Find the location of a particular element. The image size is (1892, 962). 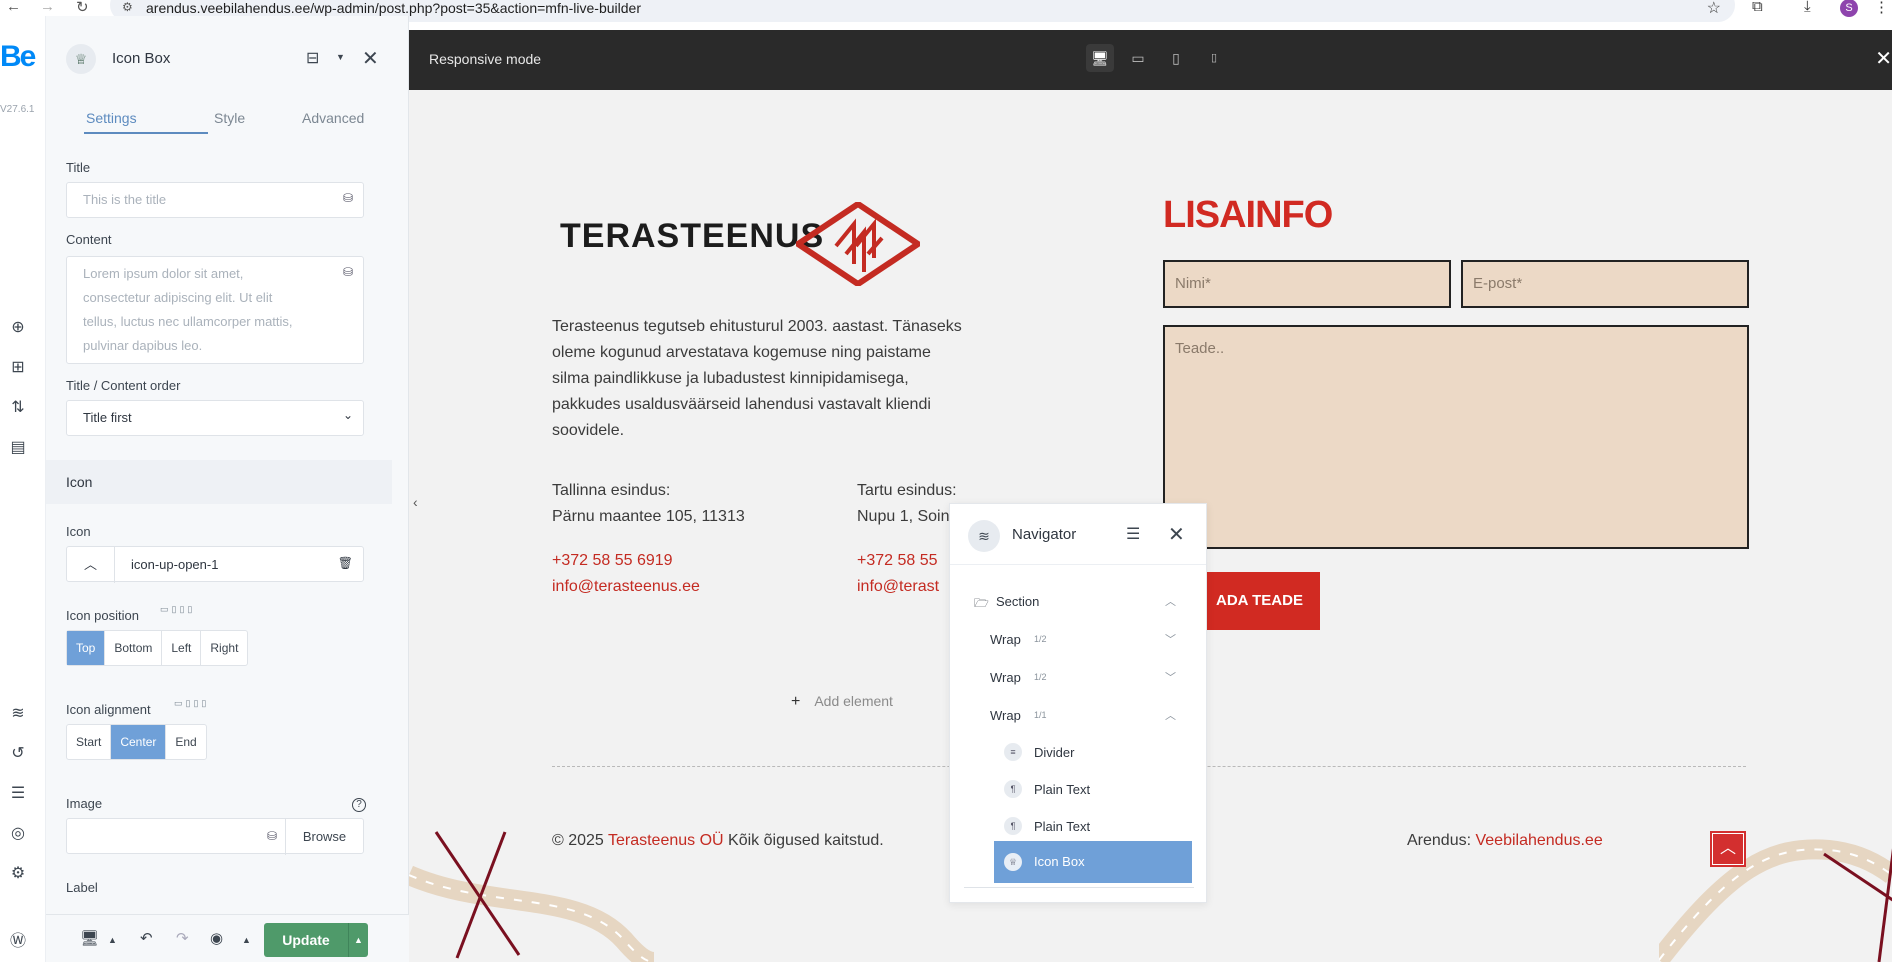

device-preview-icon: 🖥 is located at coordinates (89, 938).